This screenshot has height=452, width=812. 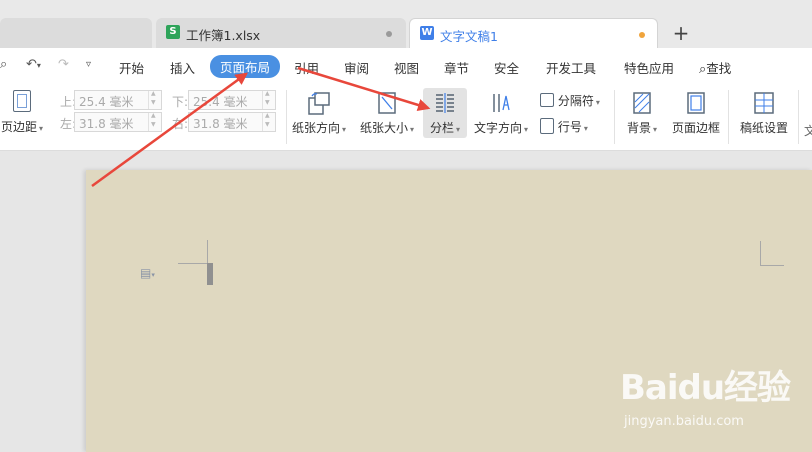 What do you see at coordinates (261, 127) in the screenshot?
I see `annotation-arrows` at bounding box center [261, 127].